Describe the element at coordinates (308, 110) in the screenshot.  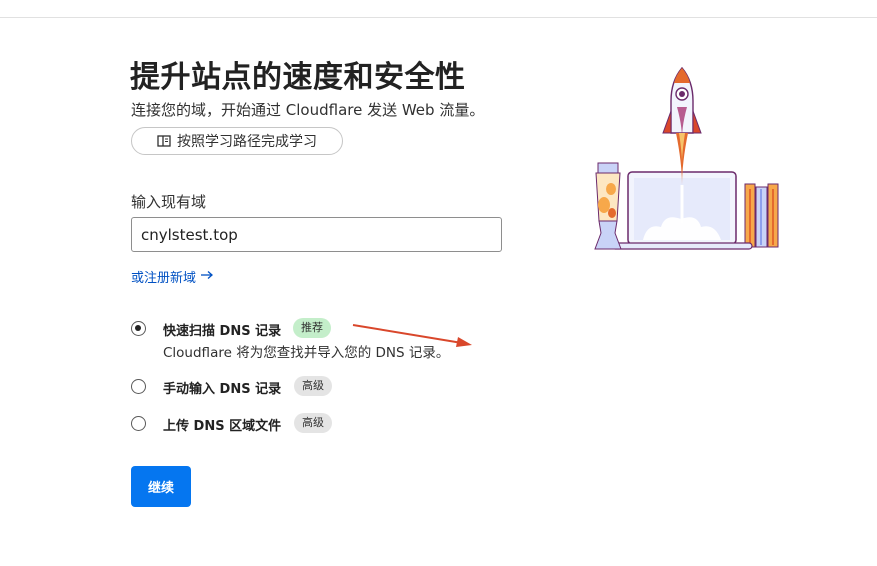
I see `page-subtitle: 连接您的域，开始通过 Cloudflare 发送 Web 流量。` at that location.